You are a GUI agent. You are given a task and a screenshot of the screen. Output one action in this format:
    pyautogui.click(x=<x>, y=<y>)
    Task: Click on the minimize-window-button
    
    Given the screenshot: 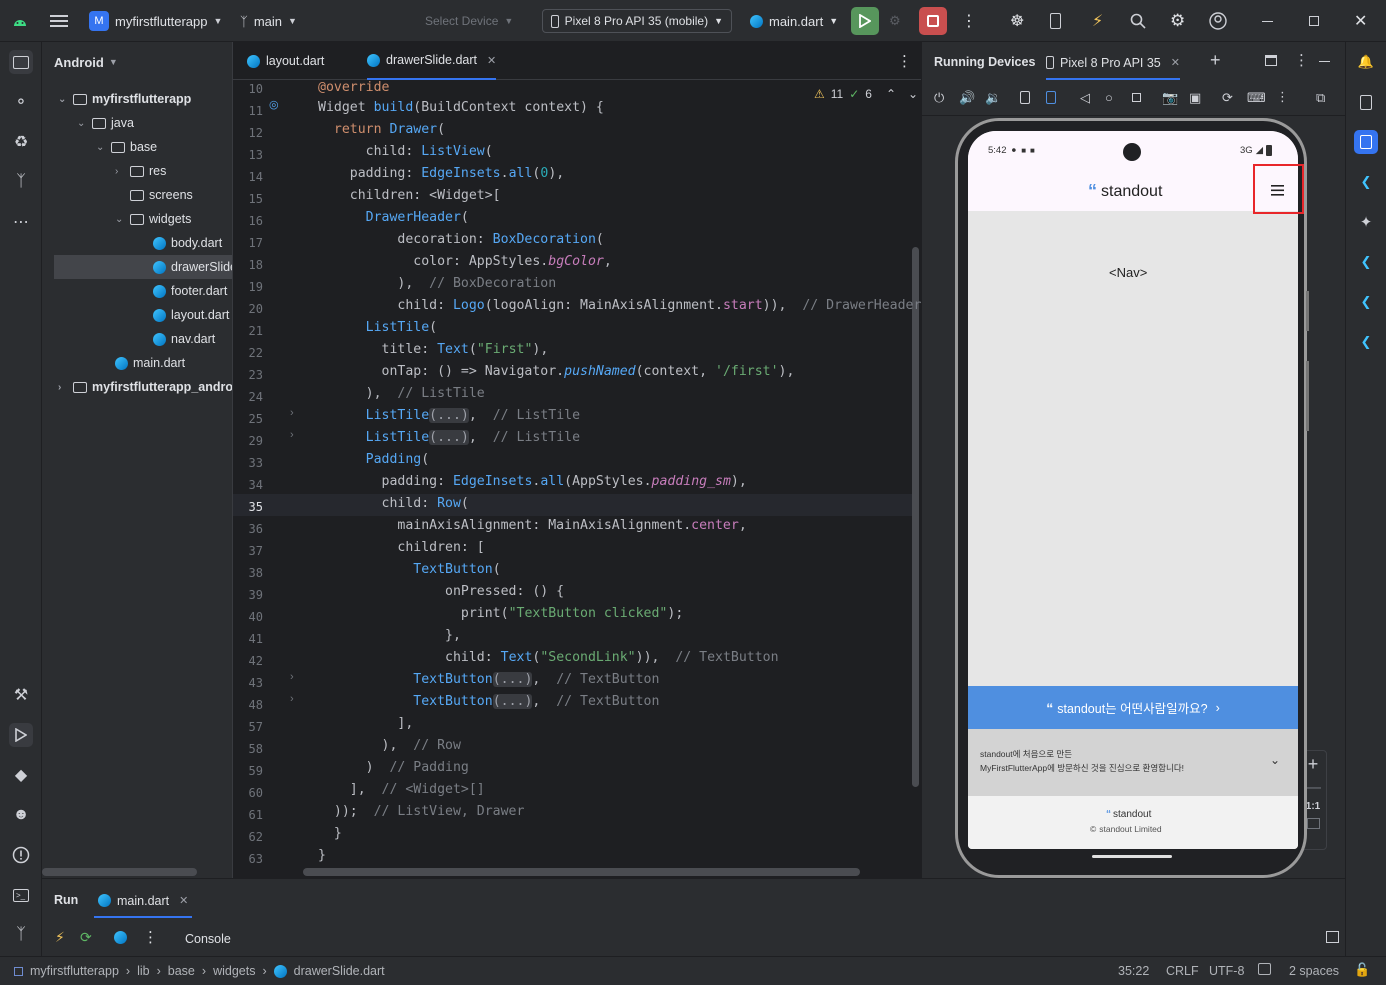 What is the action you would take?
    pyautogui.click(x=1267, y=21)
    